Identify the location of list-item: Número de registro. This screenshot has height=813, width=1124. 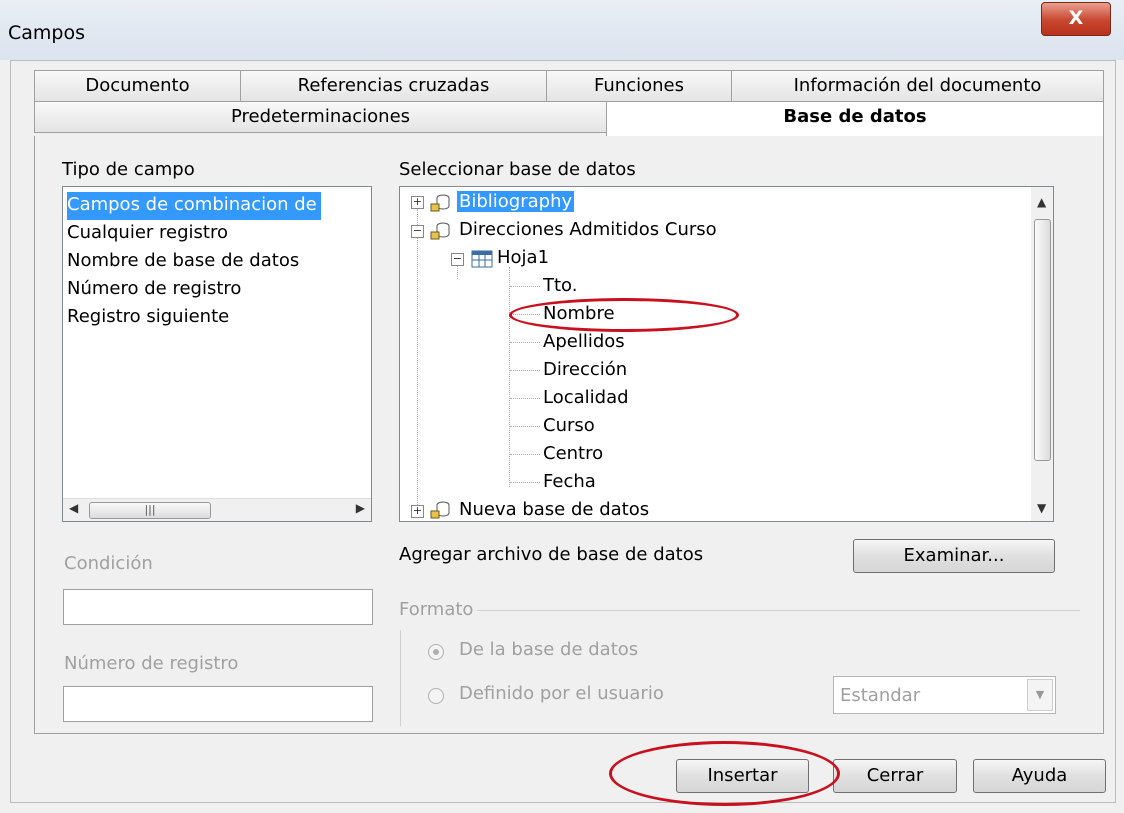
(154, 290).